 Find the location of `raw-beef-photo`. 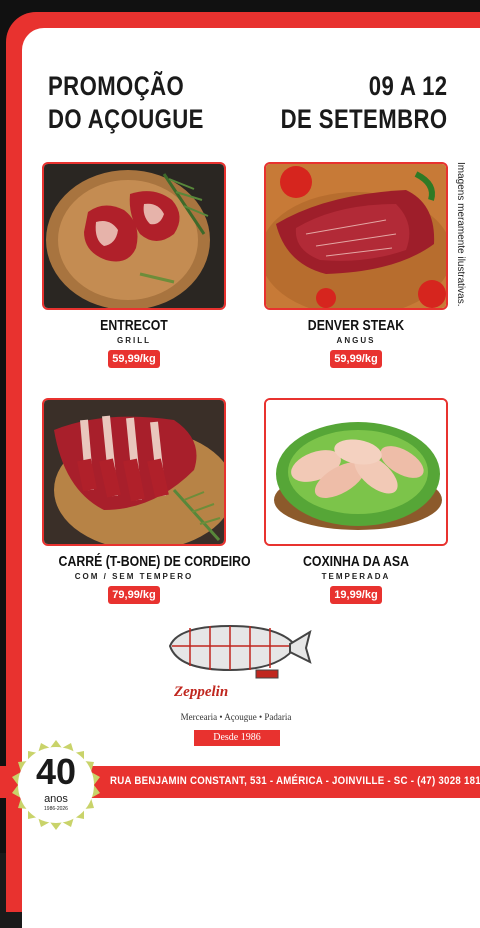

raw-beef-photo is located at coordinates (356, 236).